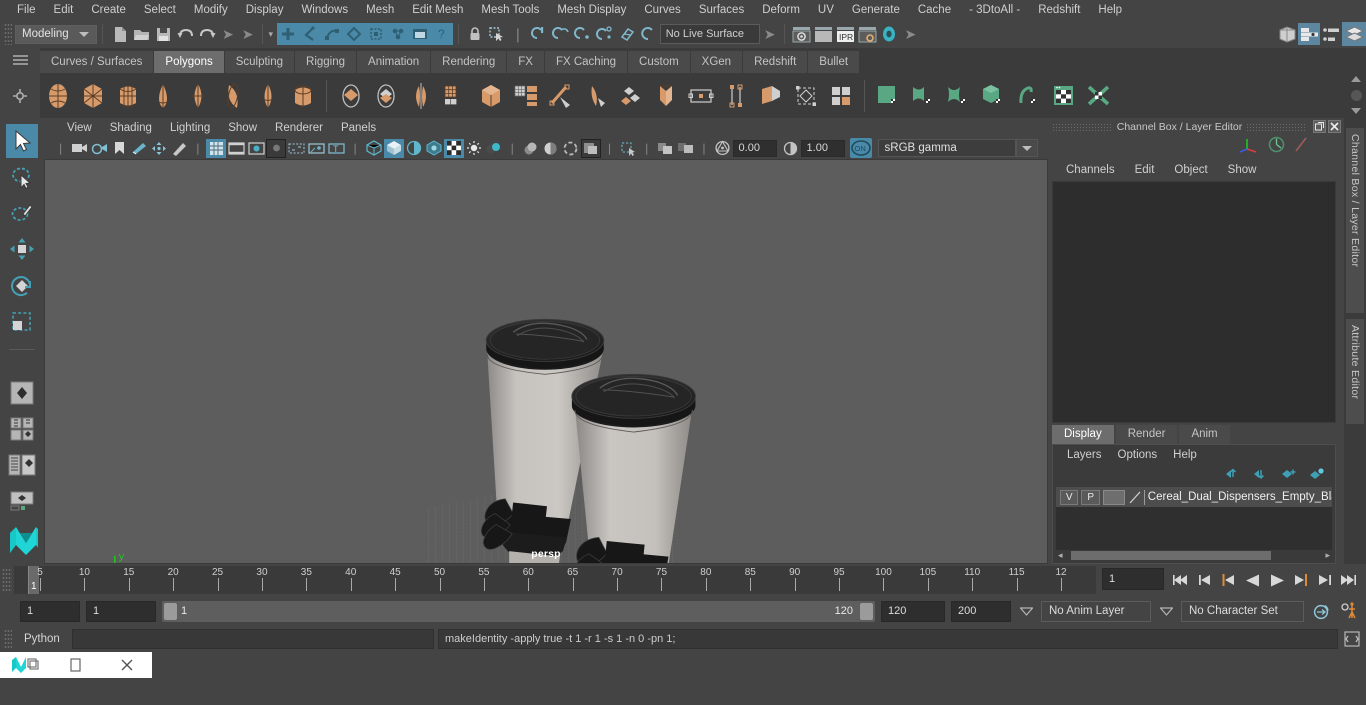 This screenshot has width=1366, height=705. What do you see at coordinates (1194, 555) in the screenshot?
I see `layer-list-hscrollbar: ◂ ▸` at bounding box center [1194, 555].